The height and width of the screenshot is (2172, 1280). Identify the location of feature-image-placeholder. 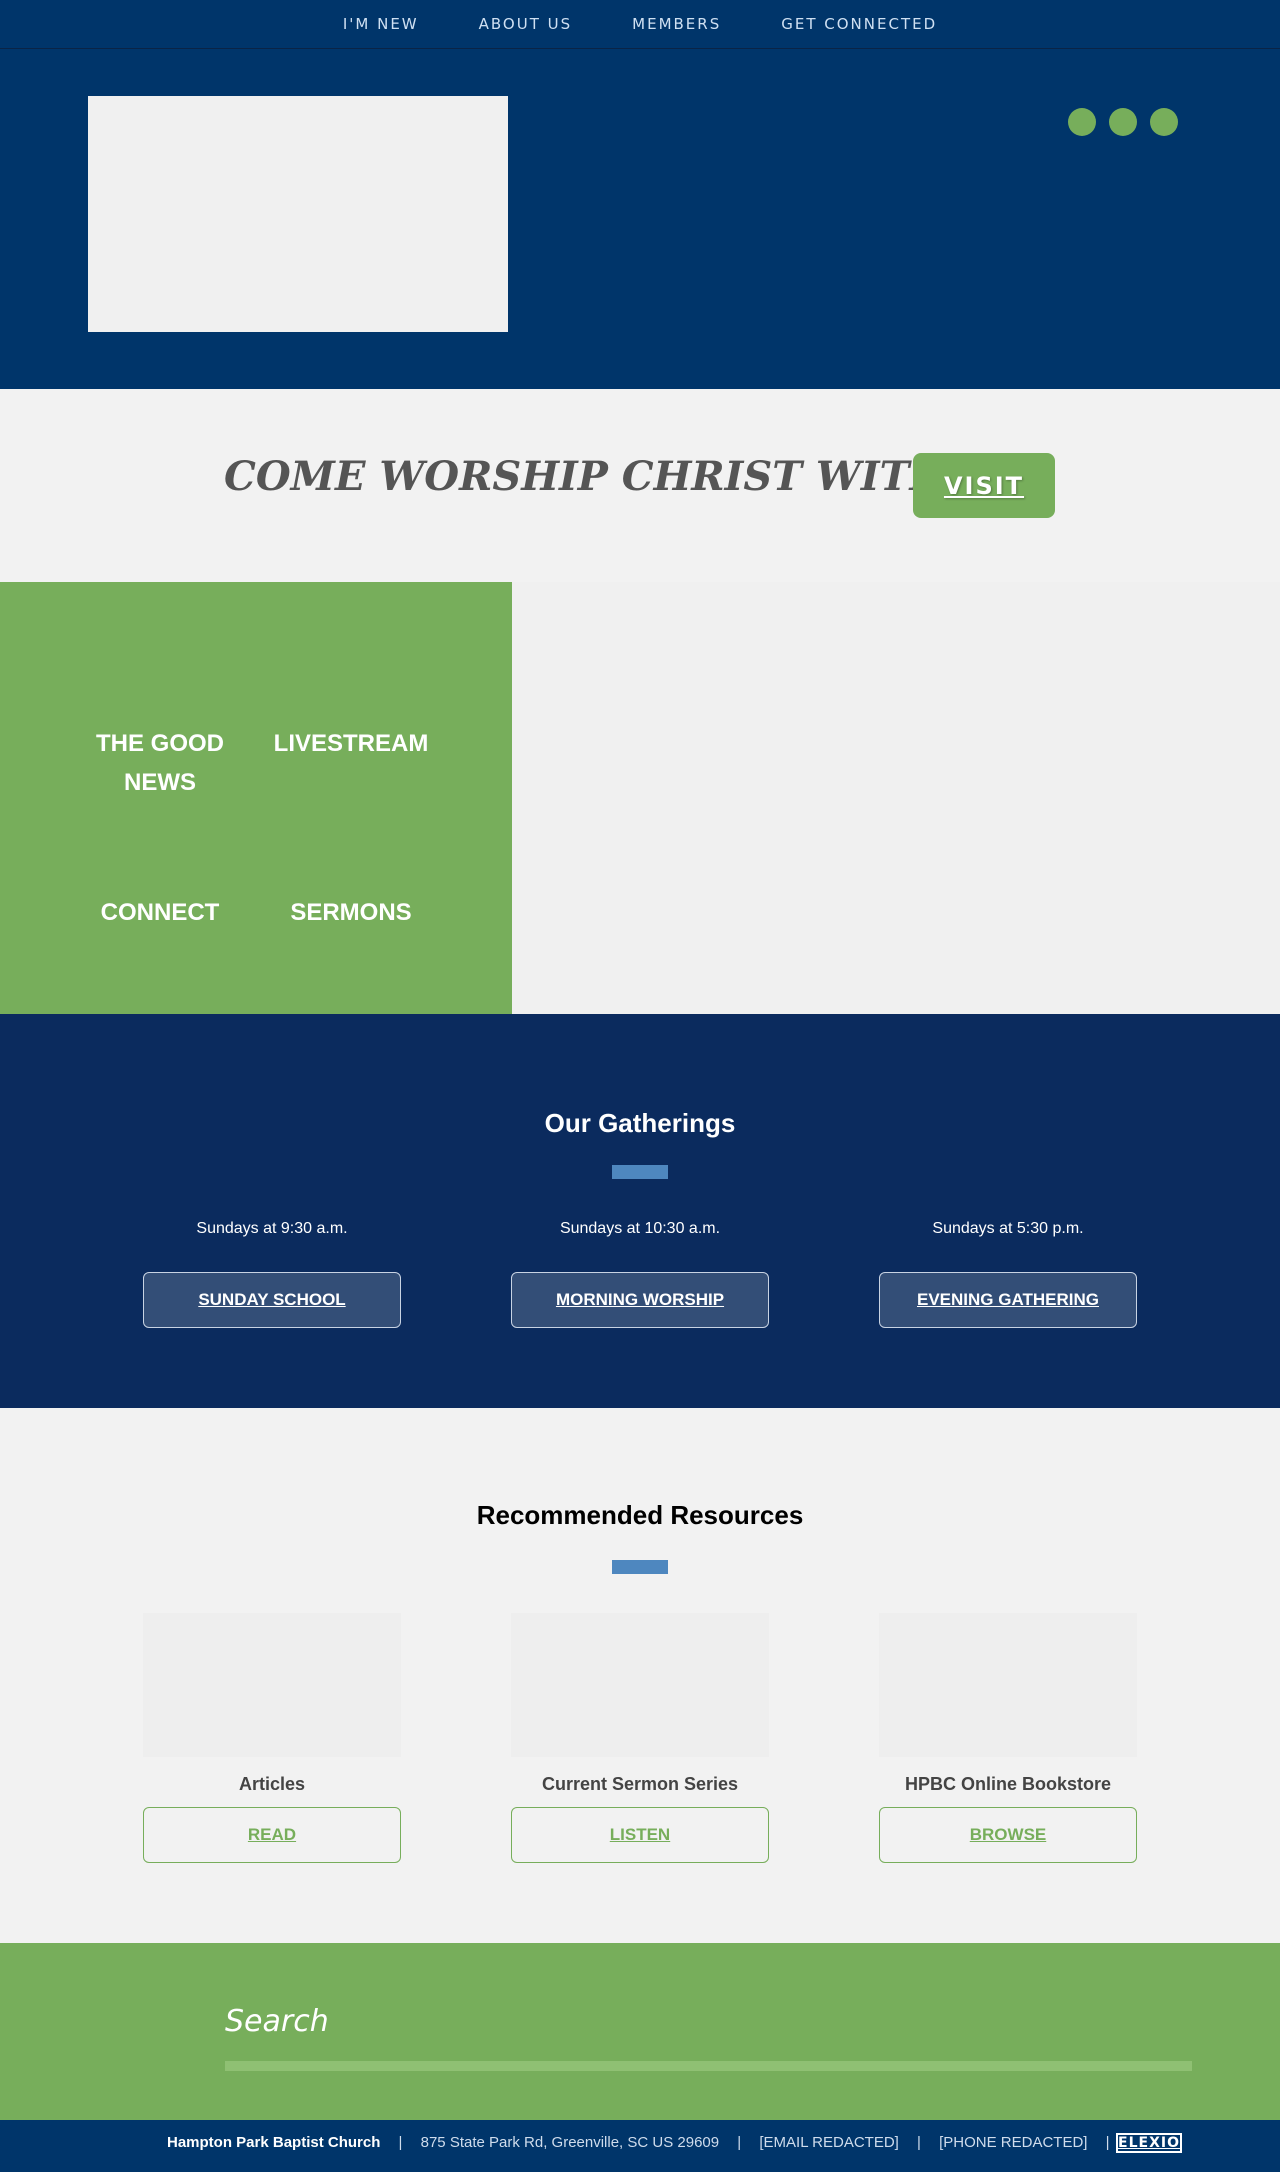
(896, 798).